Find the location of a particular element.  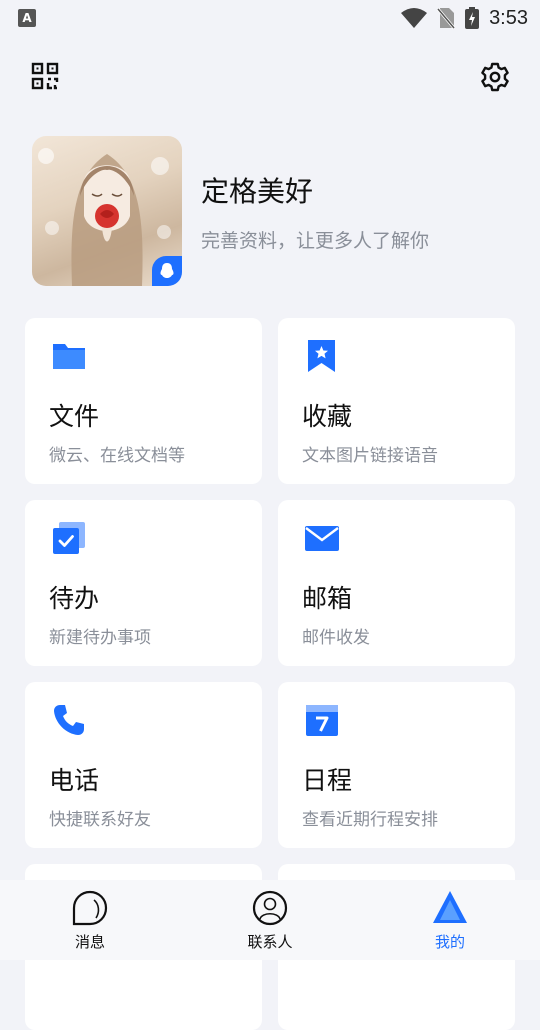

clock: 3:53 is located at coordinates (508, 17).